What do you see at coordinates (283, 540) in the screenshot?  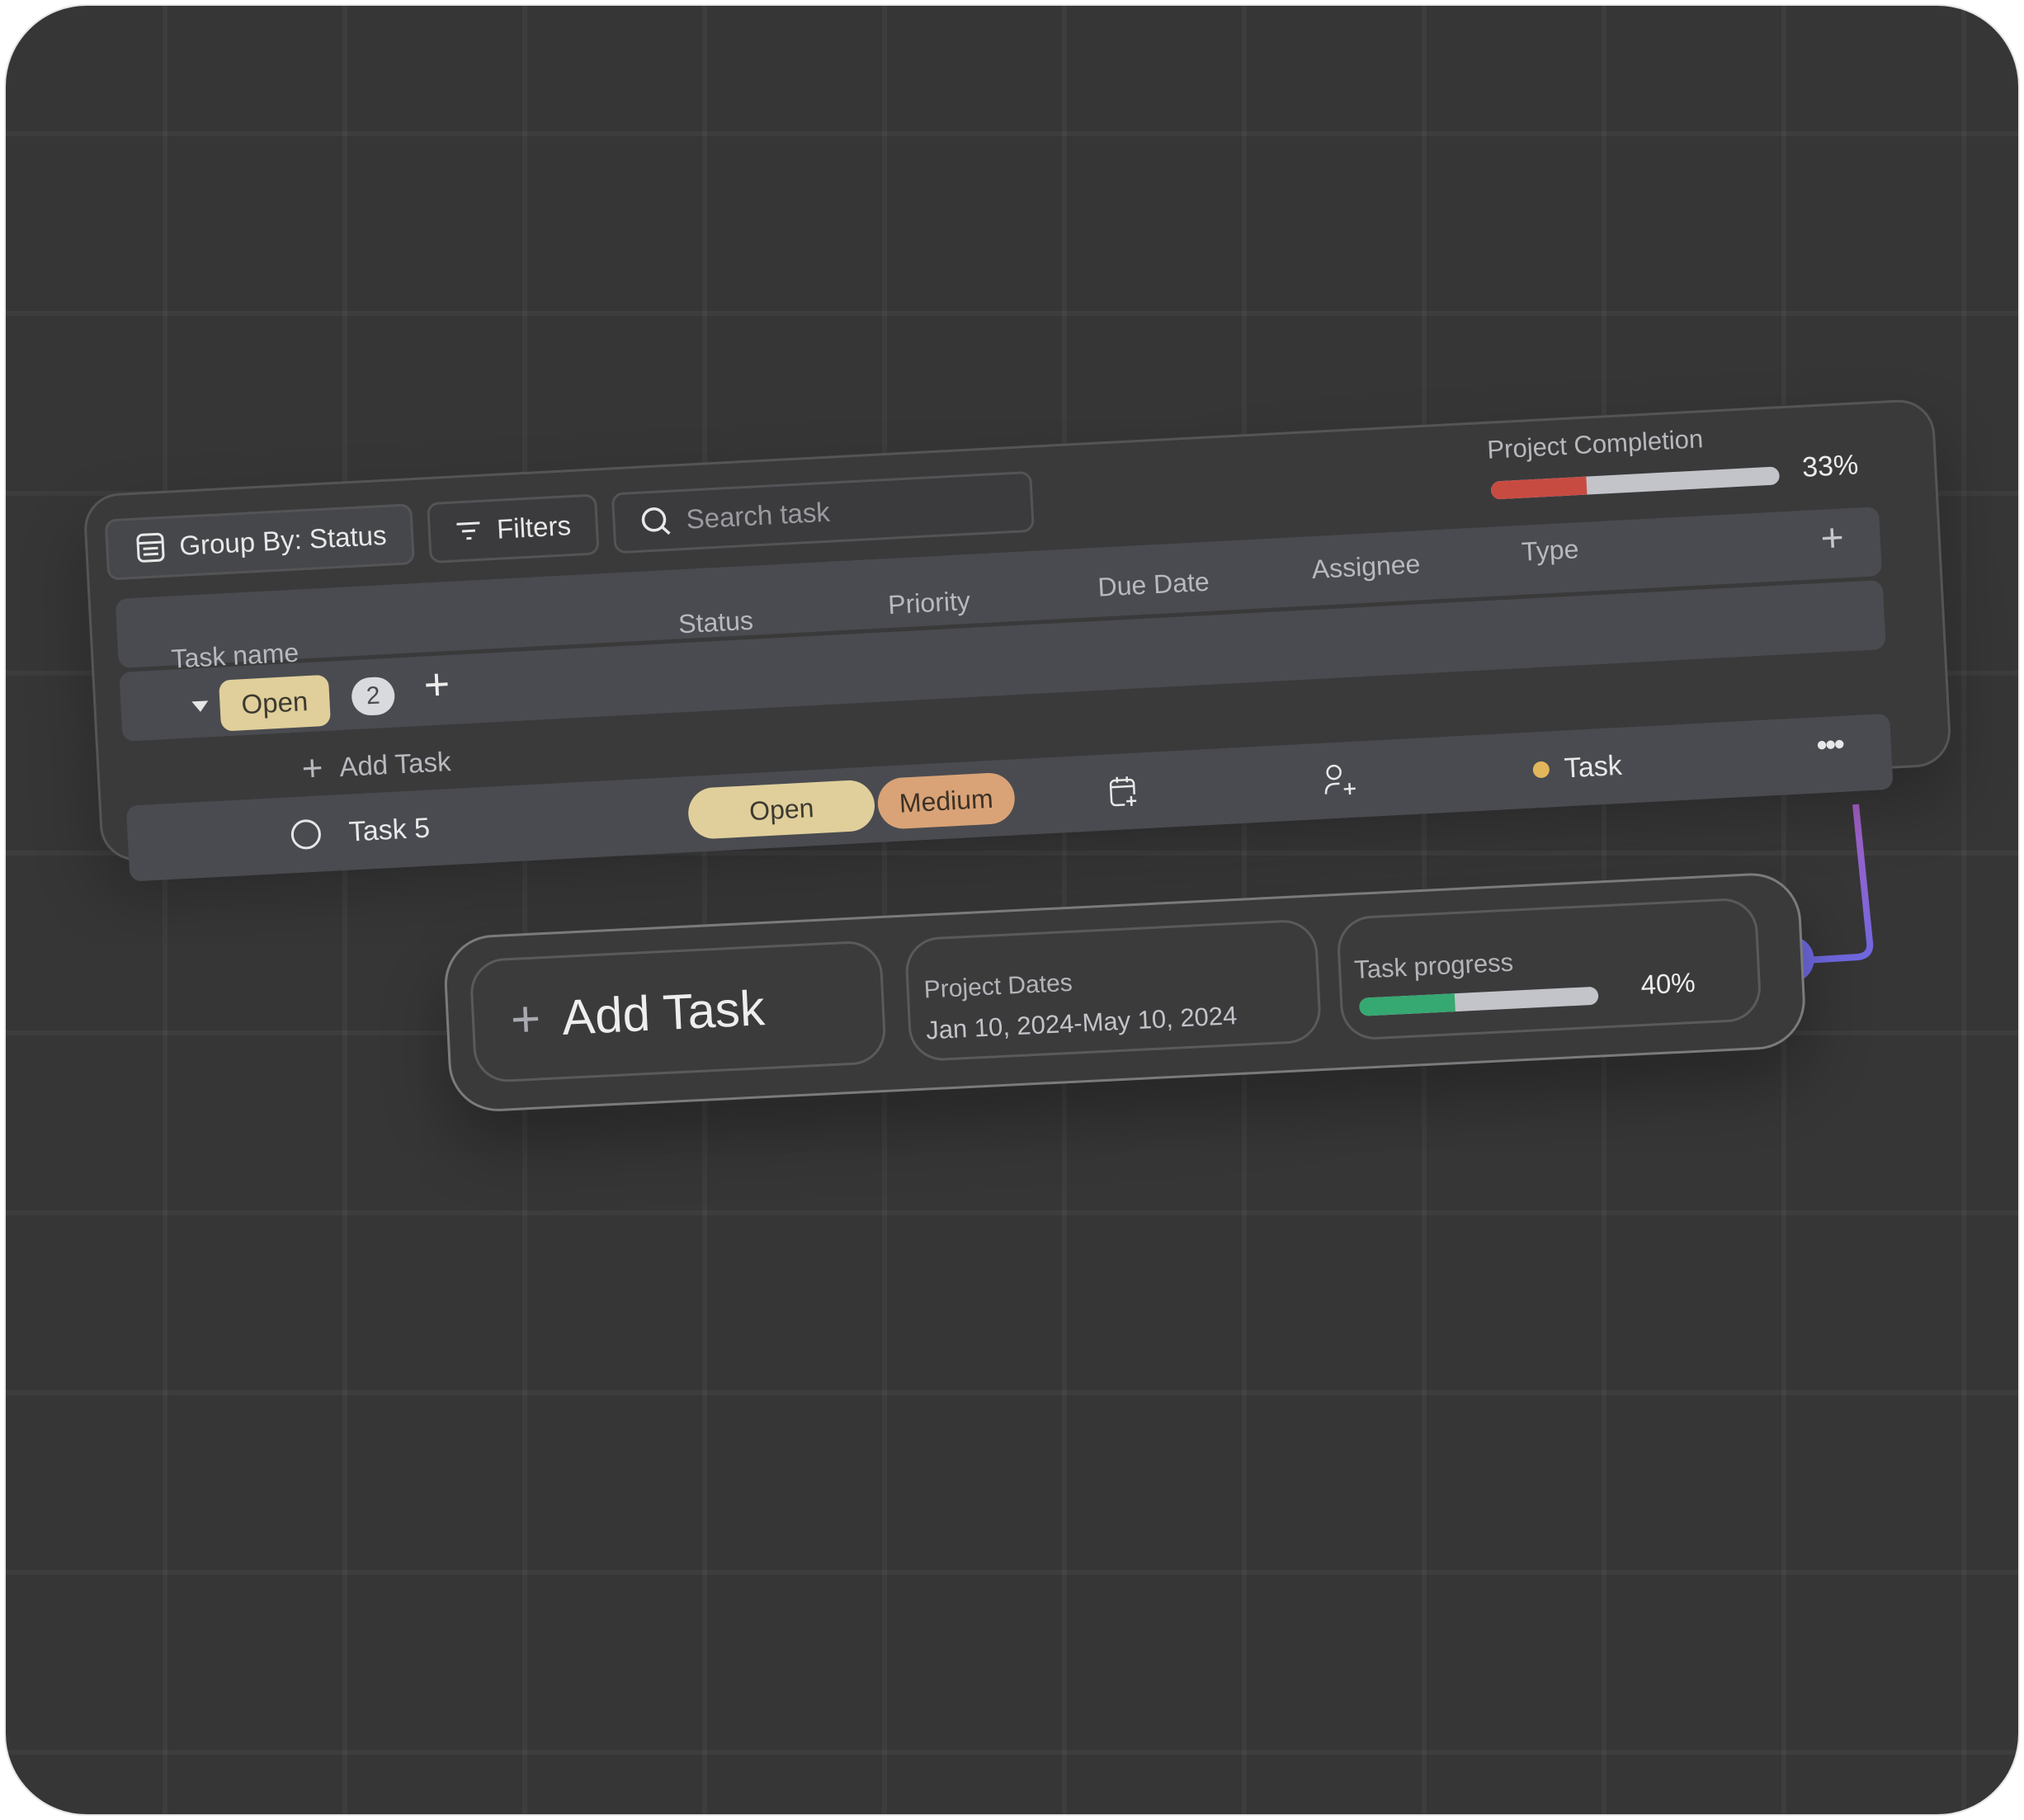 I see `group-by-label: Group By: Status` at bounding box center [283, 540].